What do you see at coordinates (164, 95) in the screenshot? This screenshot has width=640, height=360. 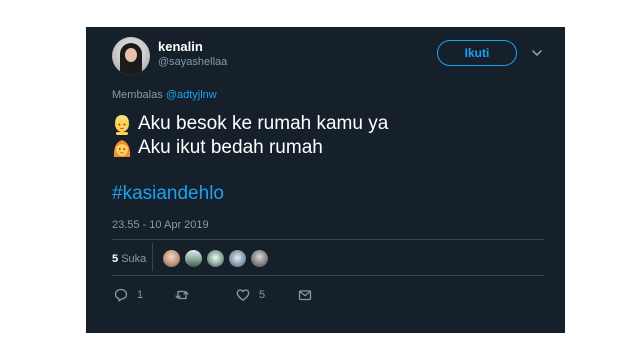 I see `reply-context: Membalas @adtyjlnw` at bounding box center [164, 95].